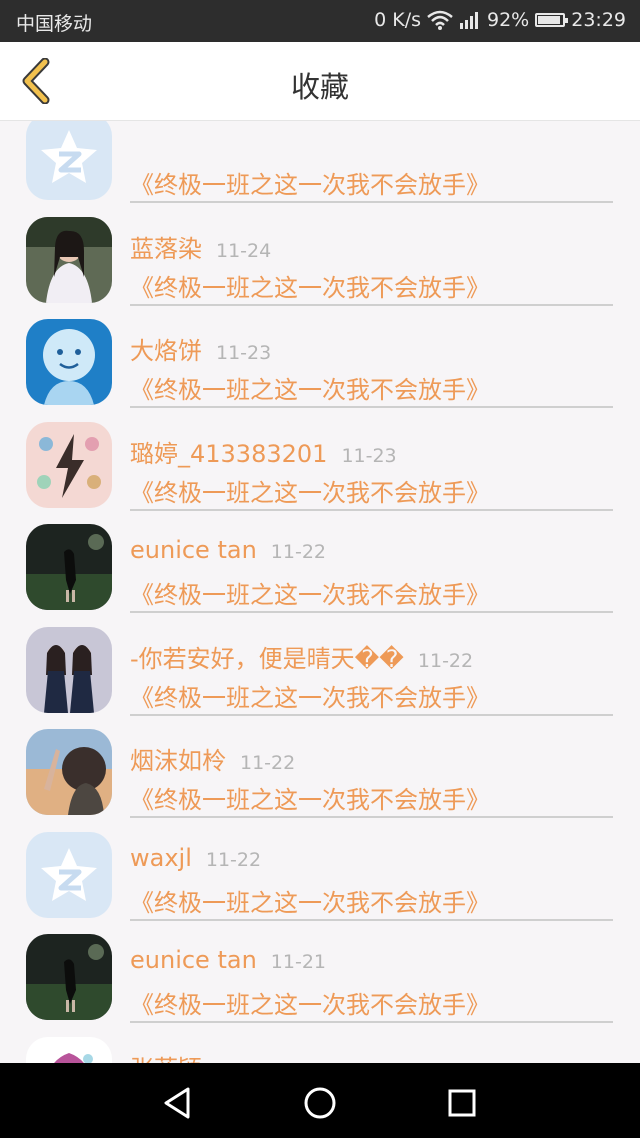 Image resolution: width=640 pixels, height=1138 pixels. Describe the element at coordinates (267, 659) in the screenshot. I see `username: -你若安好，便是晴天��` at that location.